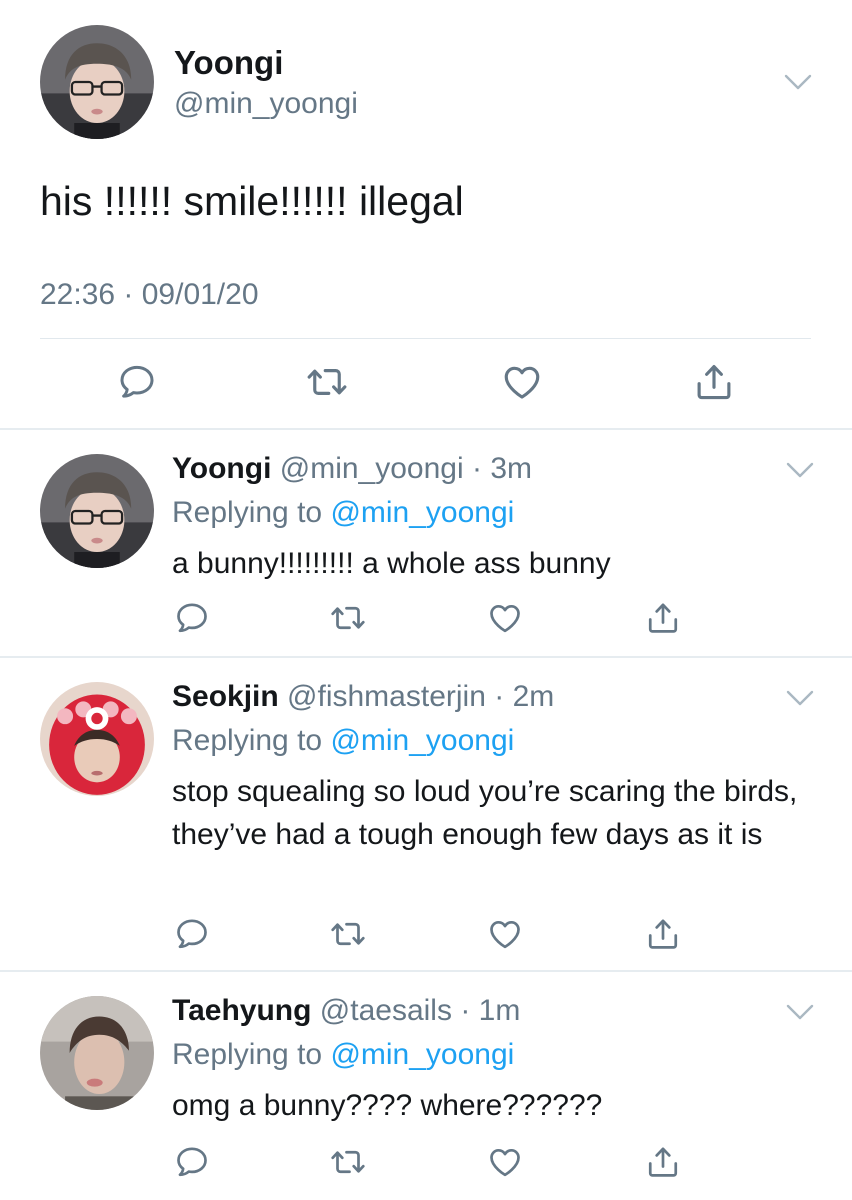 The height and width of the screenshot is (1200, 852). I want to click on tweet-text: omg a bunny???? where??????, so click(387, 1105).